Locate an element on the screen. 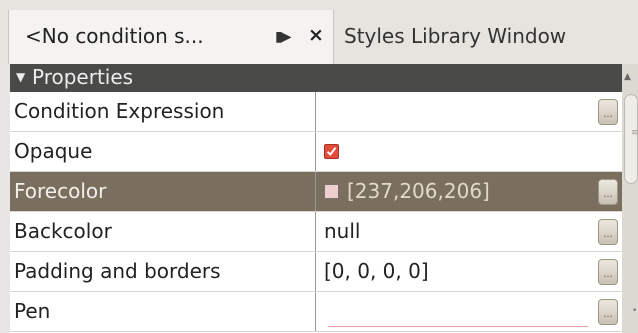  property-value: [237,206,206] is located at coordinates (471, 191).